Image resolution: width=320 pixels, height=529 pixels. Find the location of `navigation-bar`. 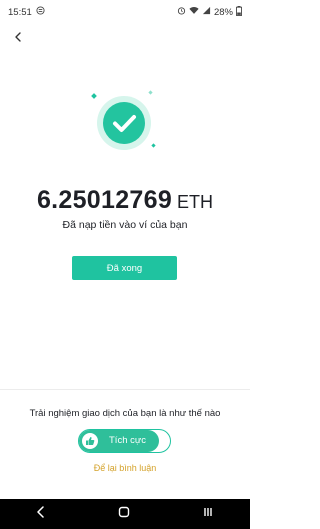

navigation-bar is located at coordinates (125, 514).